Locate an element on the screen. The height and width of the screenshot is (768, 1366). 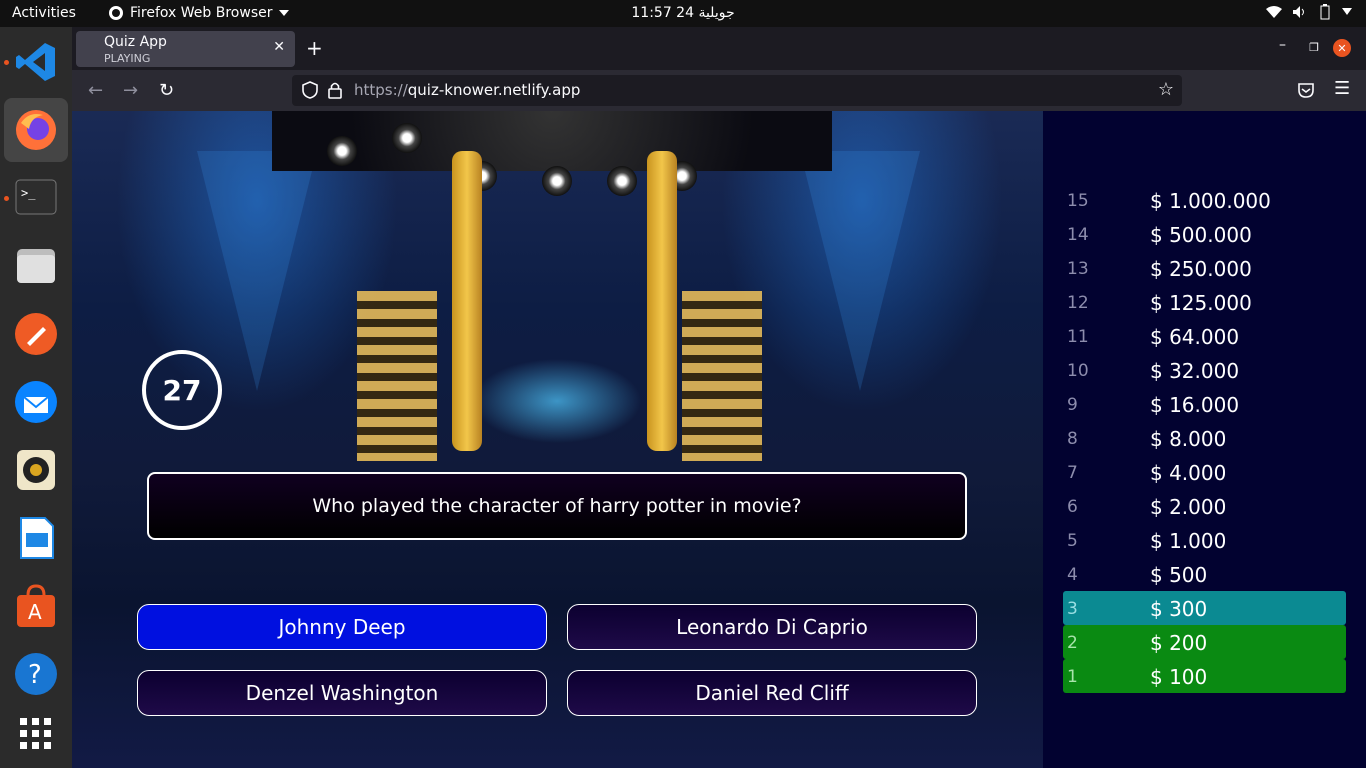
document-icon is located at coordinates (37, 538).